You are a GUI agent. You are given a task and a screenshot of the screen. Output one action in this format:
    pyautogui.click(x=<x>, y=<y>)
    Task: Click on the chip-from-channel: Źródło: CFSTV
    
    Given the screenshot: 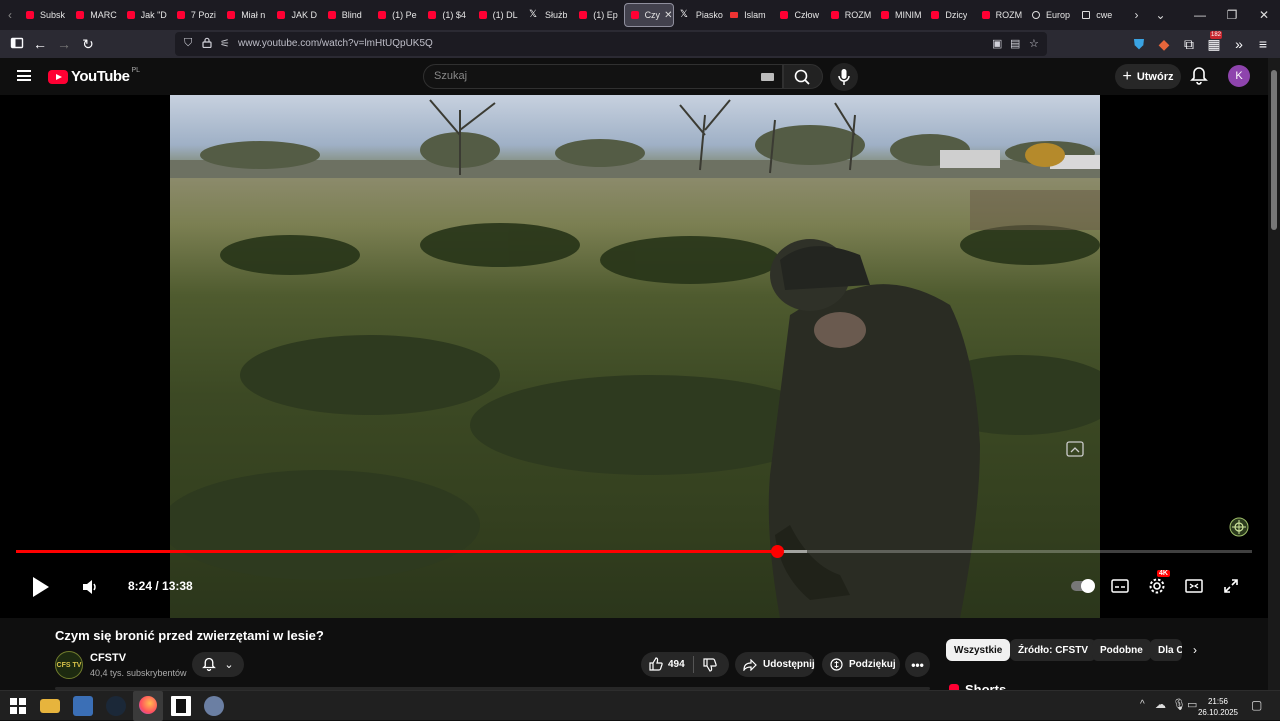 What is the action you would take?
    pyautogui.click(x=1053, y=650)
    